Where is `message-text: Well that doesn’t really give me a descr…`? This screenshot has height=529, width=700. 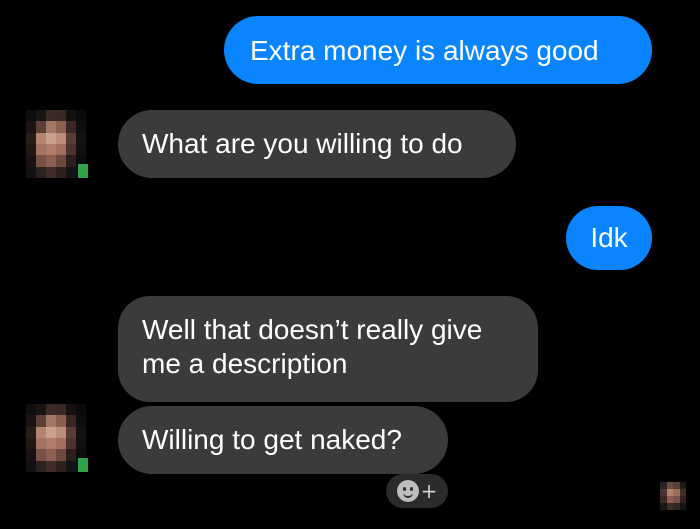 message-text: Well that doesn’t really give me a descr… is located at coordinates (312, 346).